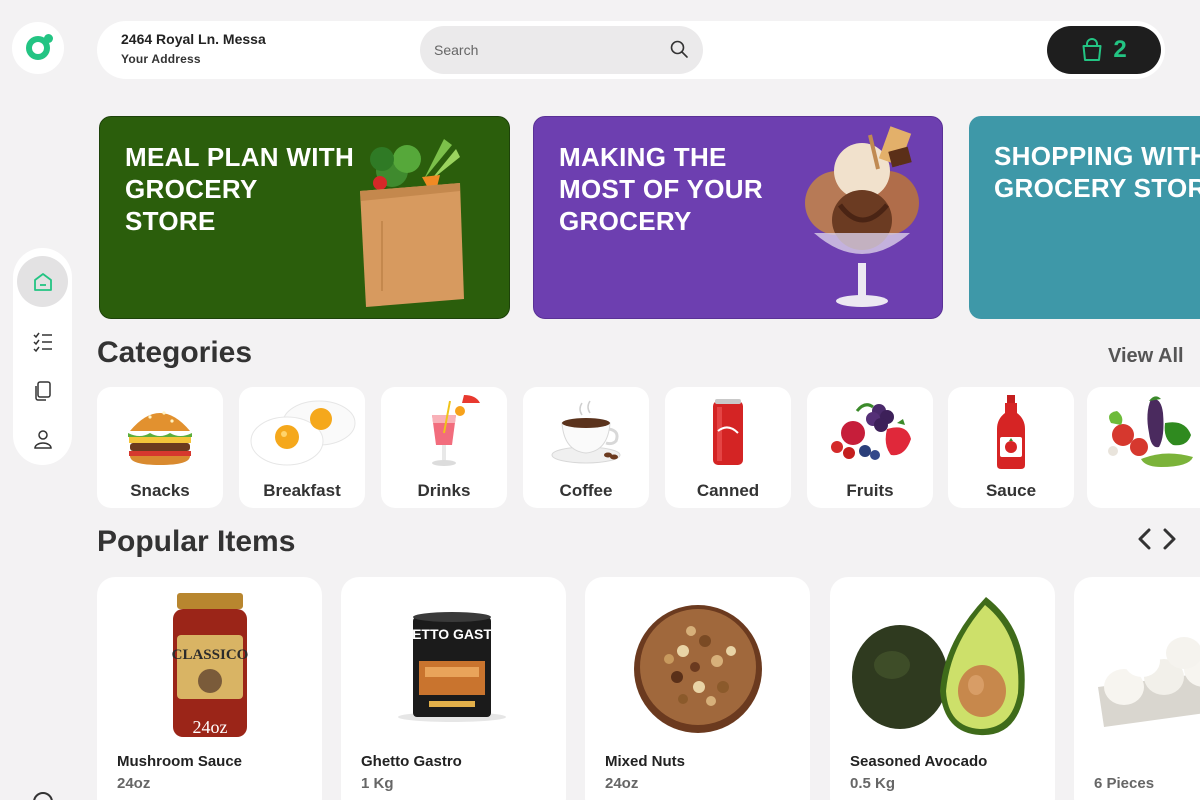 This screenshot has height=800, width=1200. I want to click on nav-profile, so click(42, 438).